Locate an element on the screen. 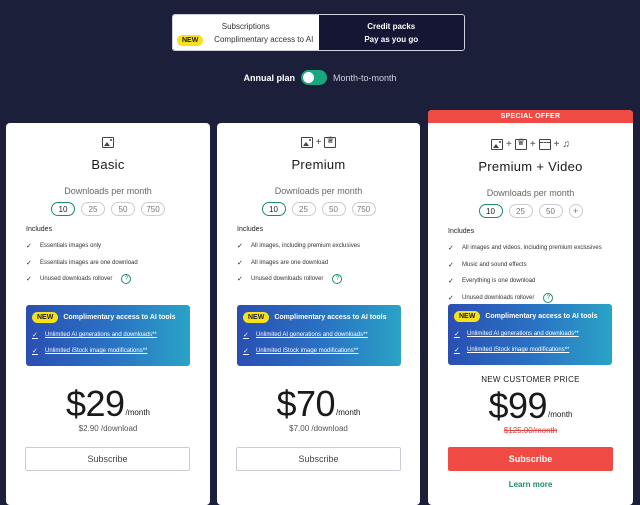  more-options-button: + is located at coordinates (575, 211).